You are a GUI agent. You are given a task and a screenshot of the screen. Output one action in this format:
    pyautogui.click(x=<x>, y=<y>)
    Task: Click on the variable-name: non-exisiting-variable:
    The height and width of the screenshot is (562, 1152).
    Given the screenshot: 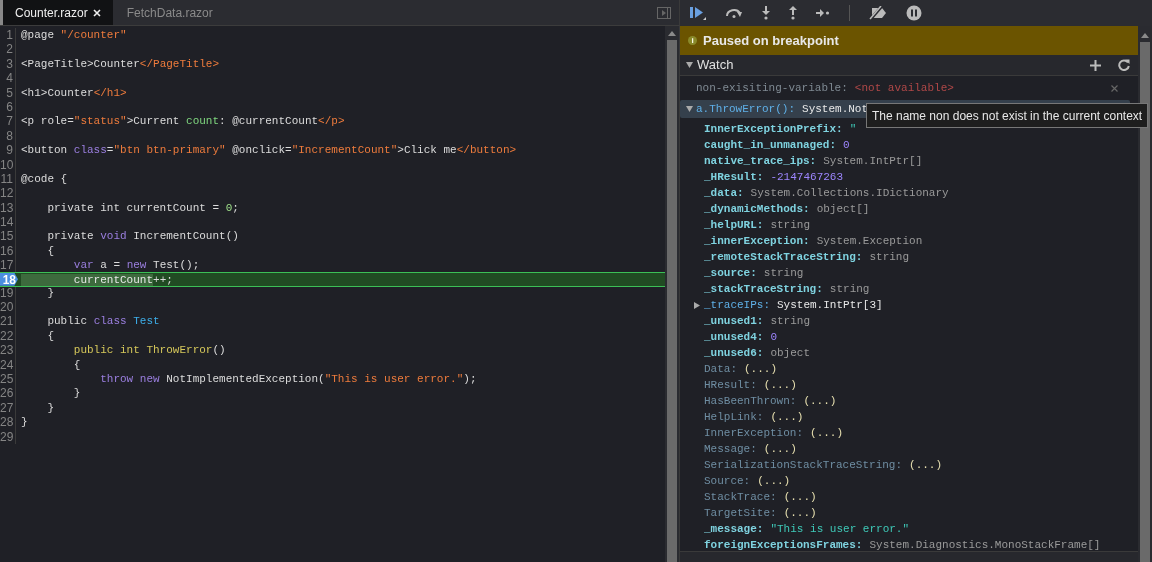 What is the action you would take?
    pyautogui.click(x=772, y=88)
    